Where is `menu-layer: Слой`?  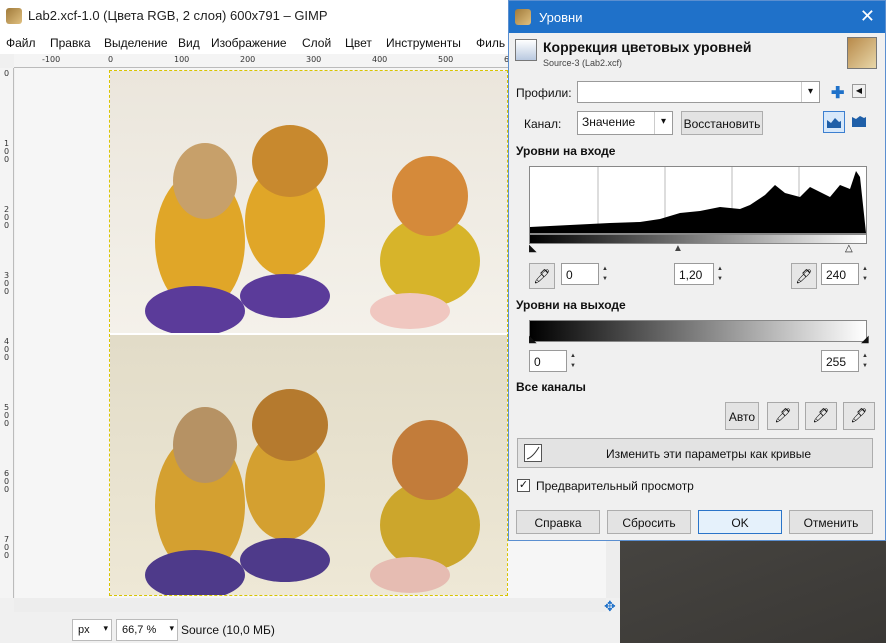
menu-layer: Слой is located at coordinates (316, 43).